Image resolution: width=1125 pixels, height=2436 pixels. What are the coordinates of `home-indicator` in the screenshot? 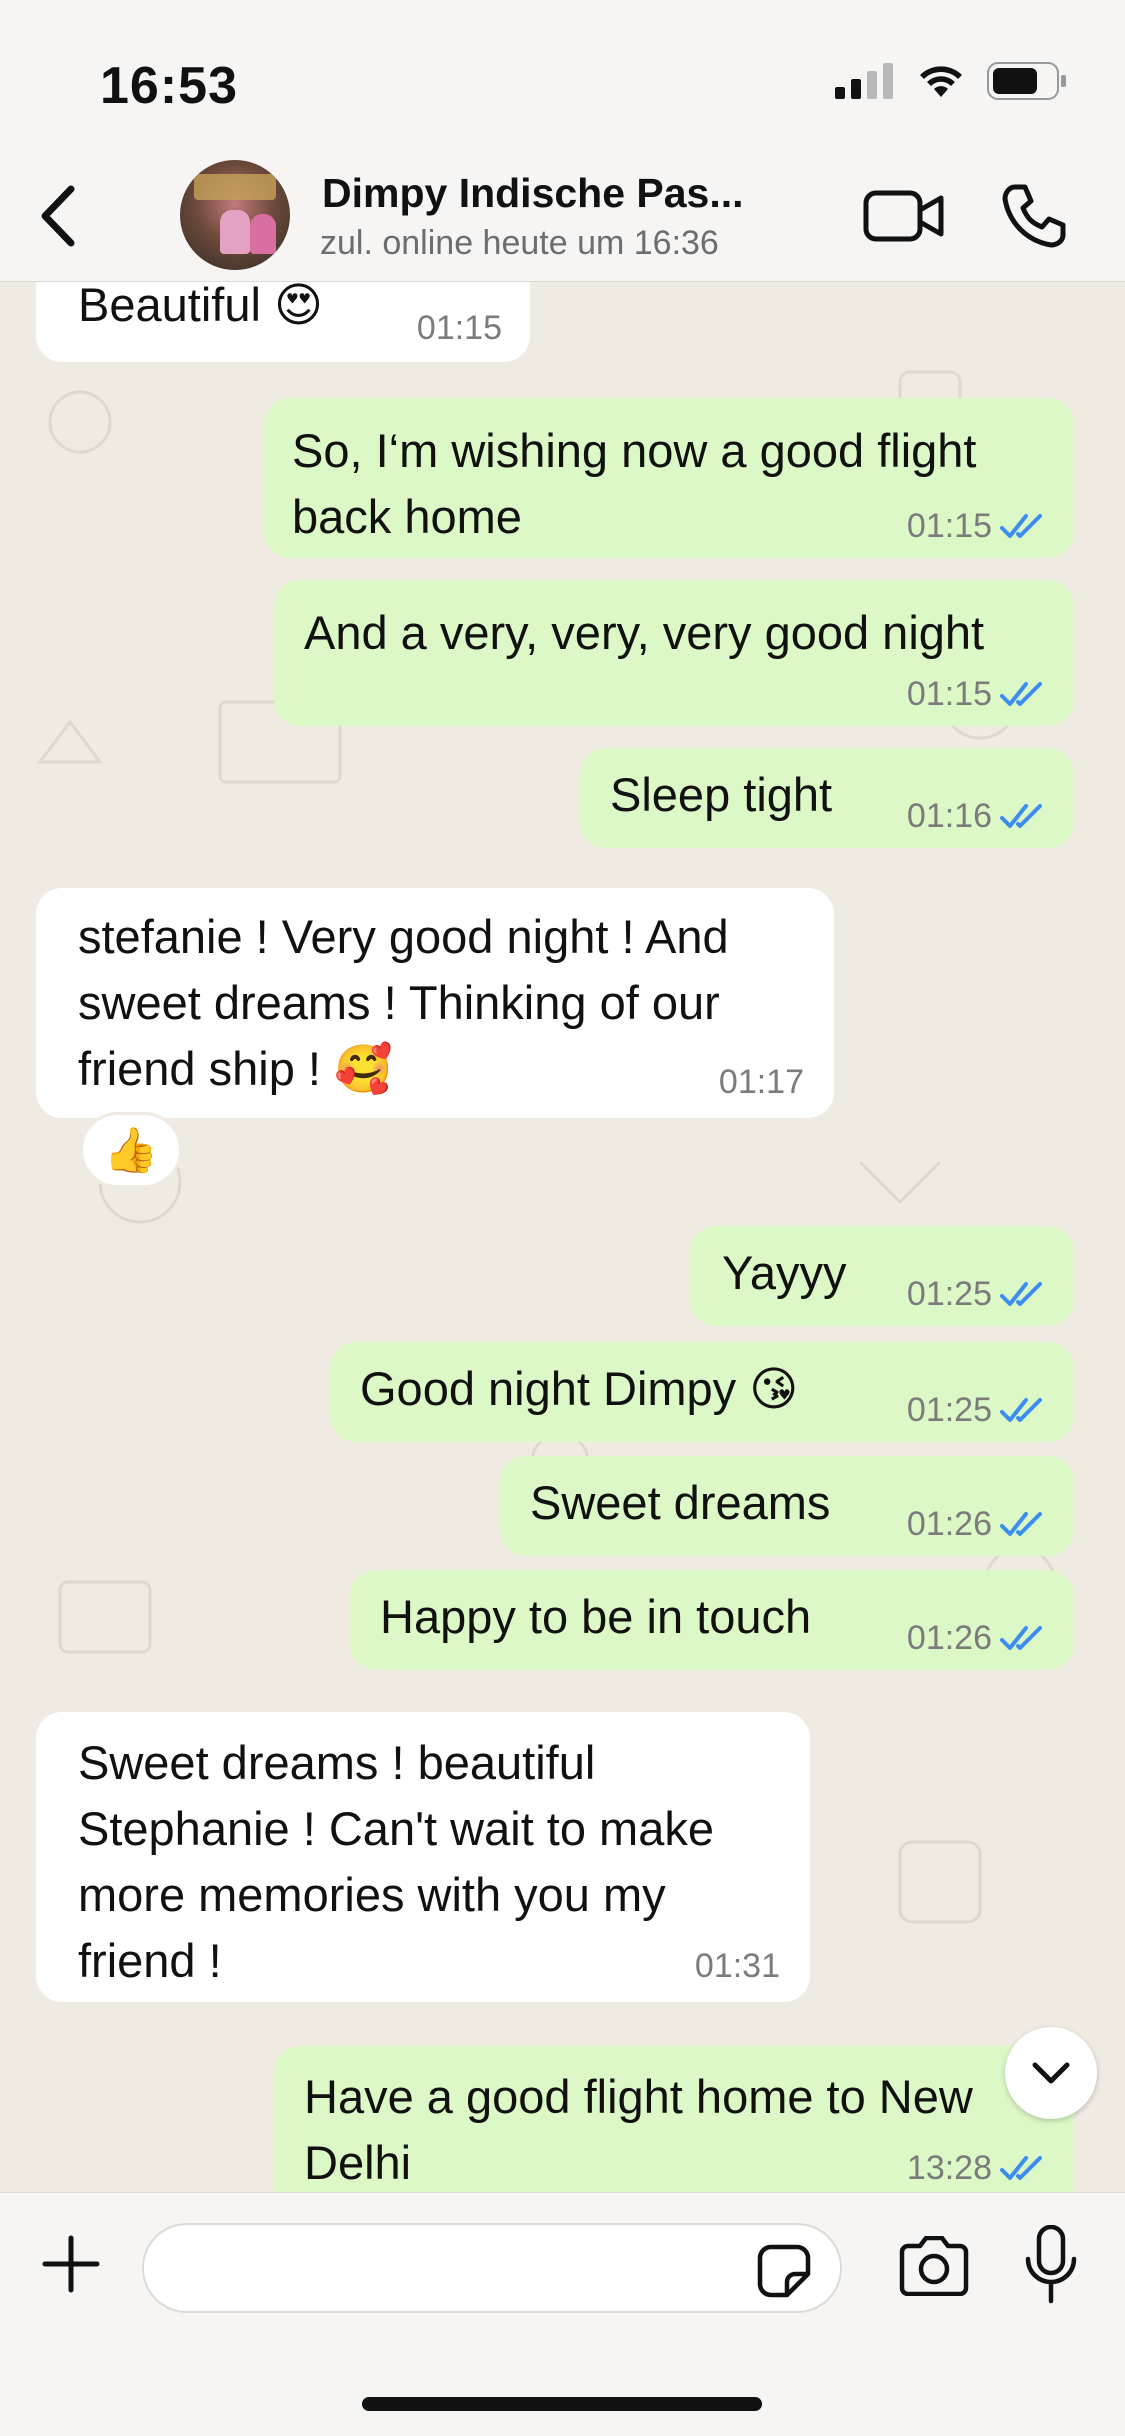 It's located at (562, 2404).